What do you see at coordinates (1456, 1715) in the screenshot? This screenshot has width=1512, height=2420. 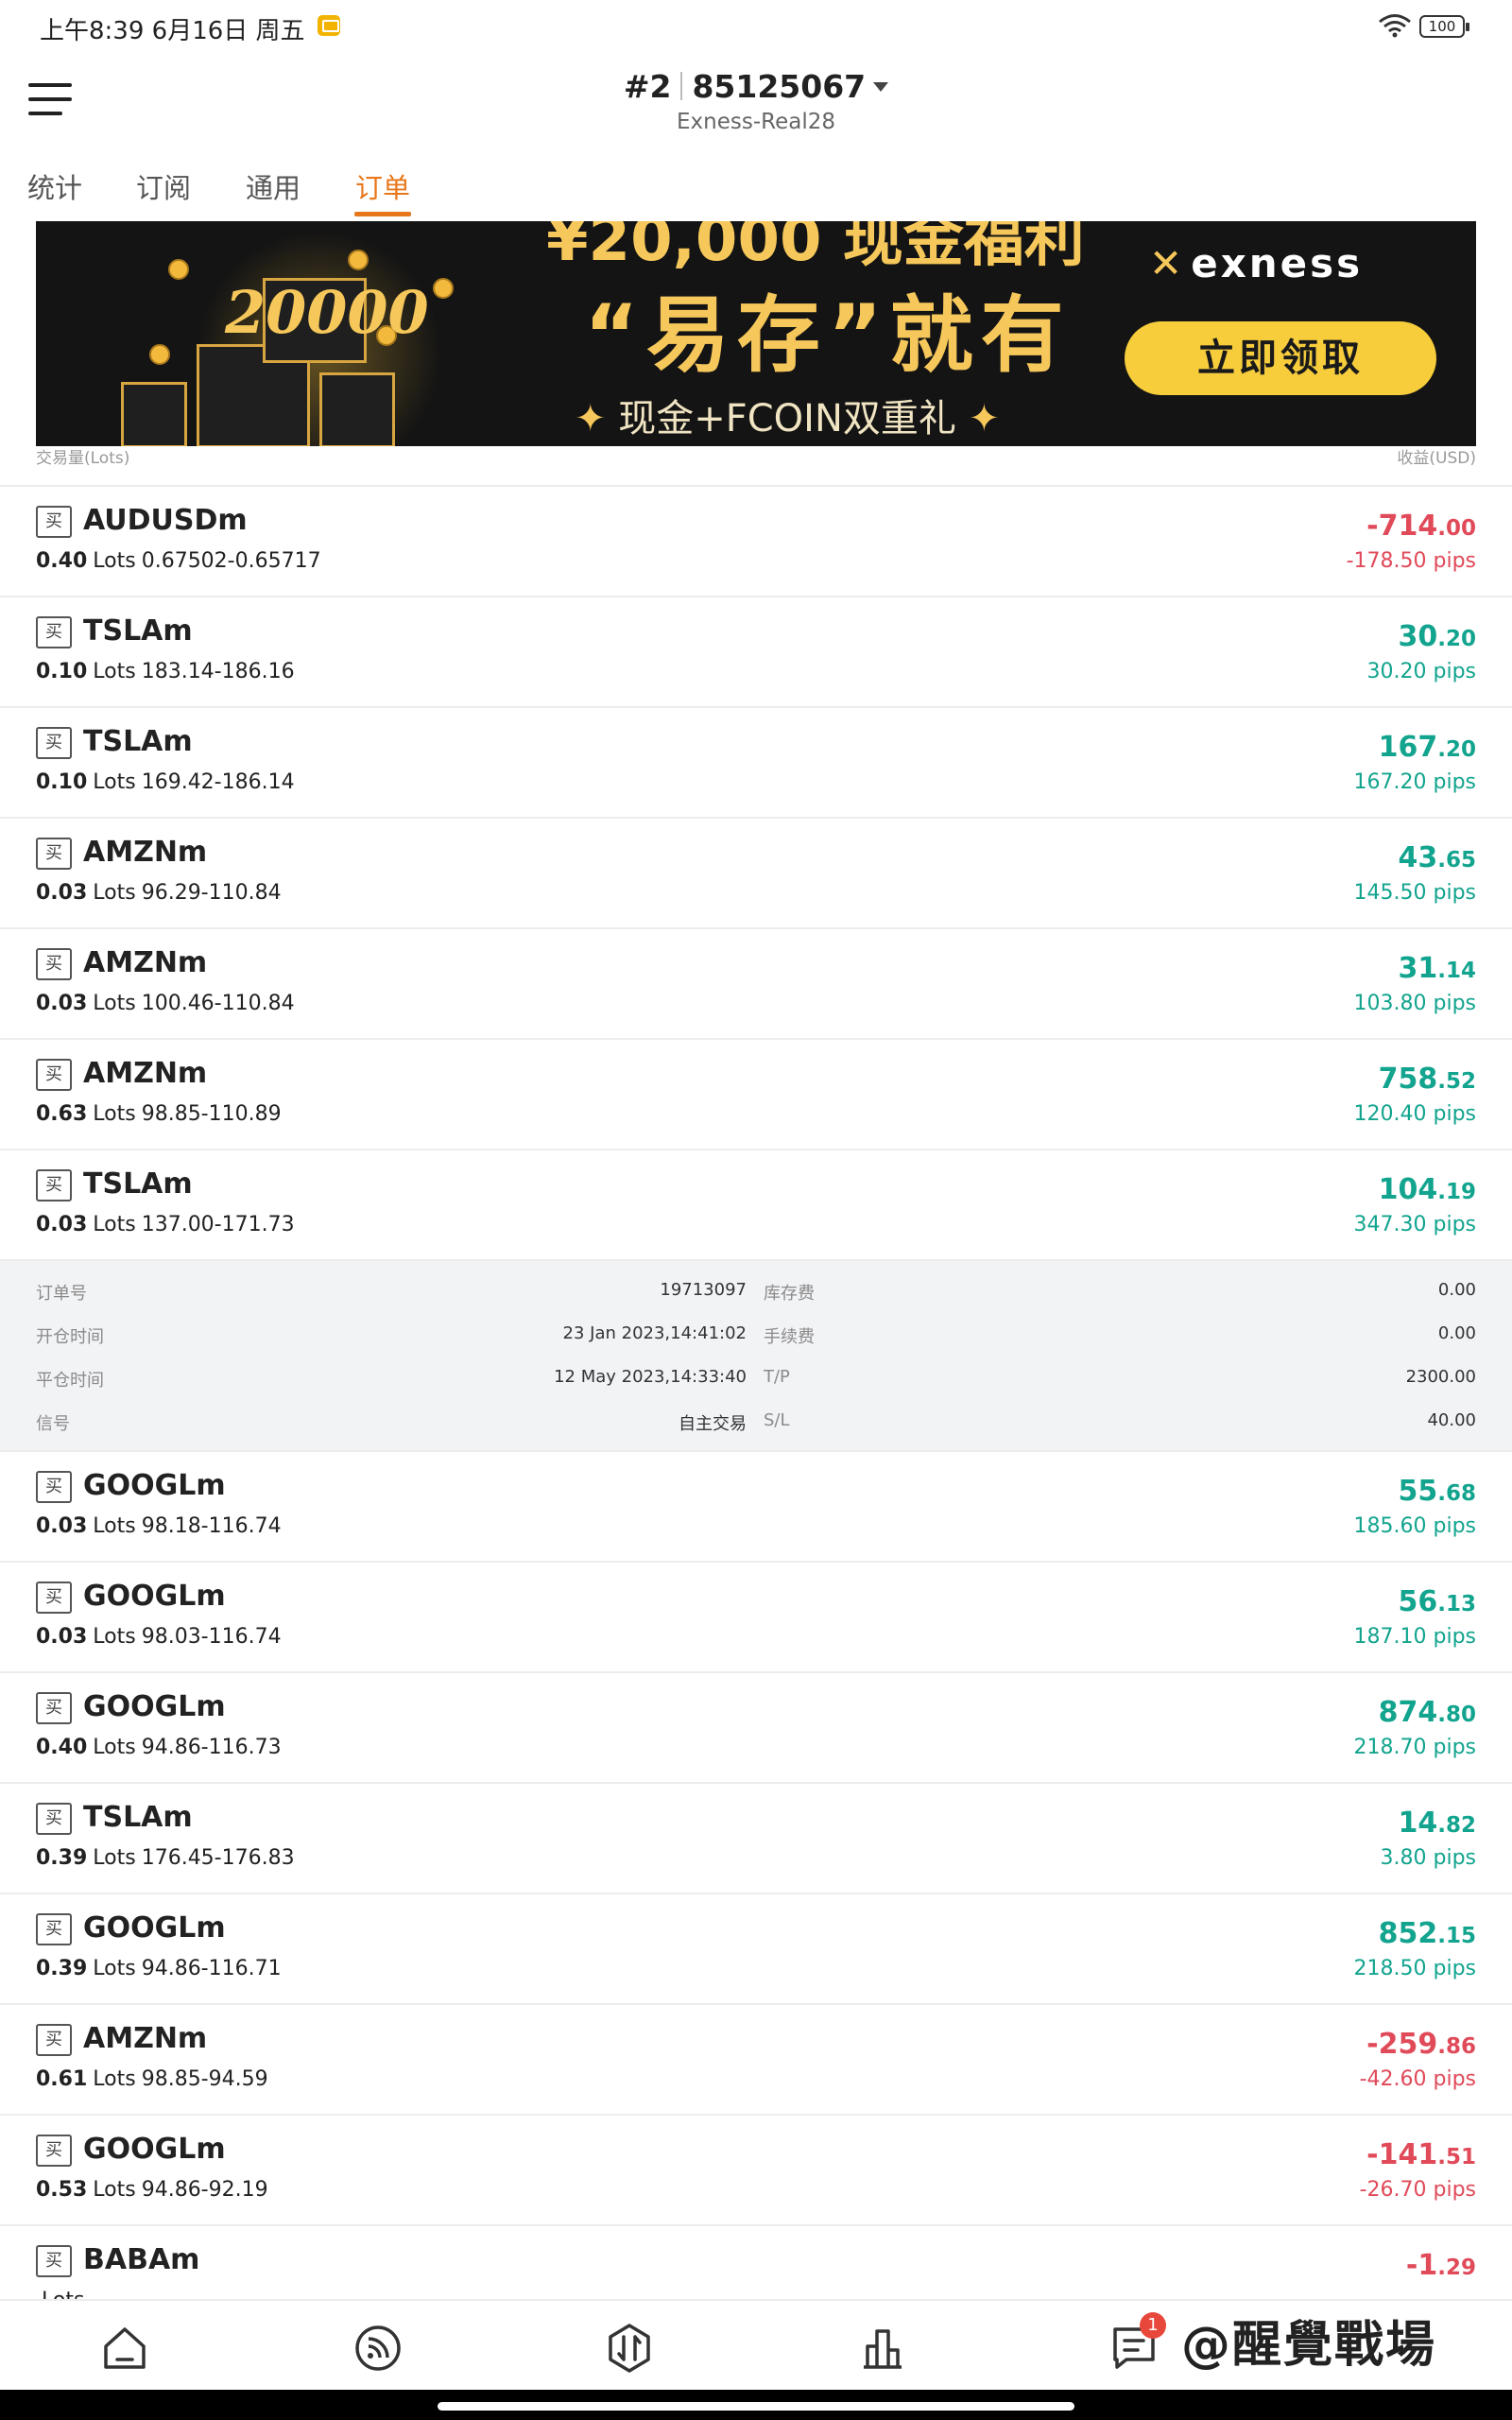 I see `order-profit-decimal: .80` at bounding box center [1456, 1715].